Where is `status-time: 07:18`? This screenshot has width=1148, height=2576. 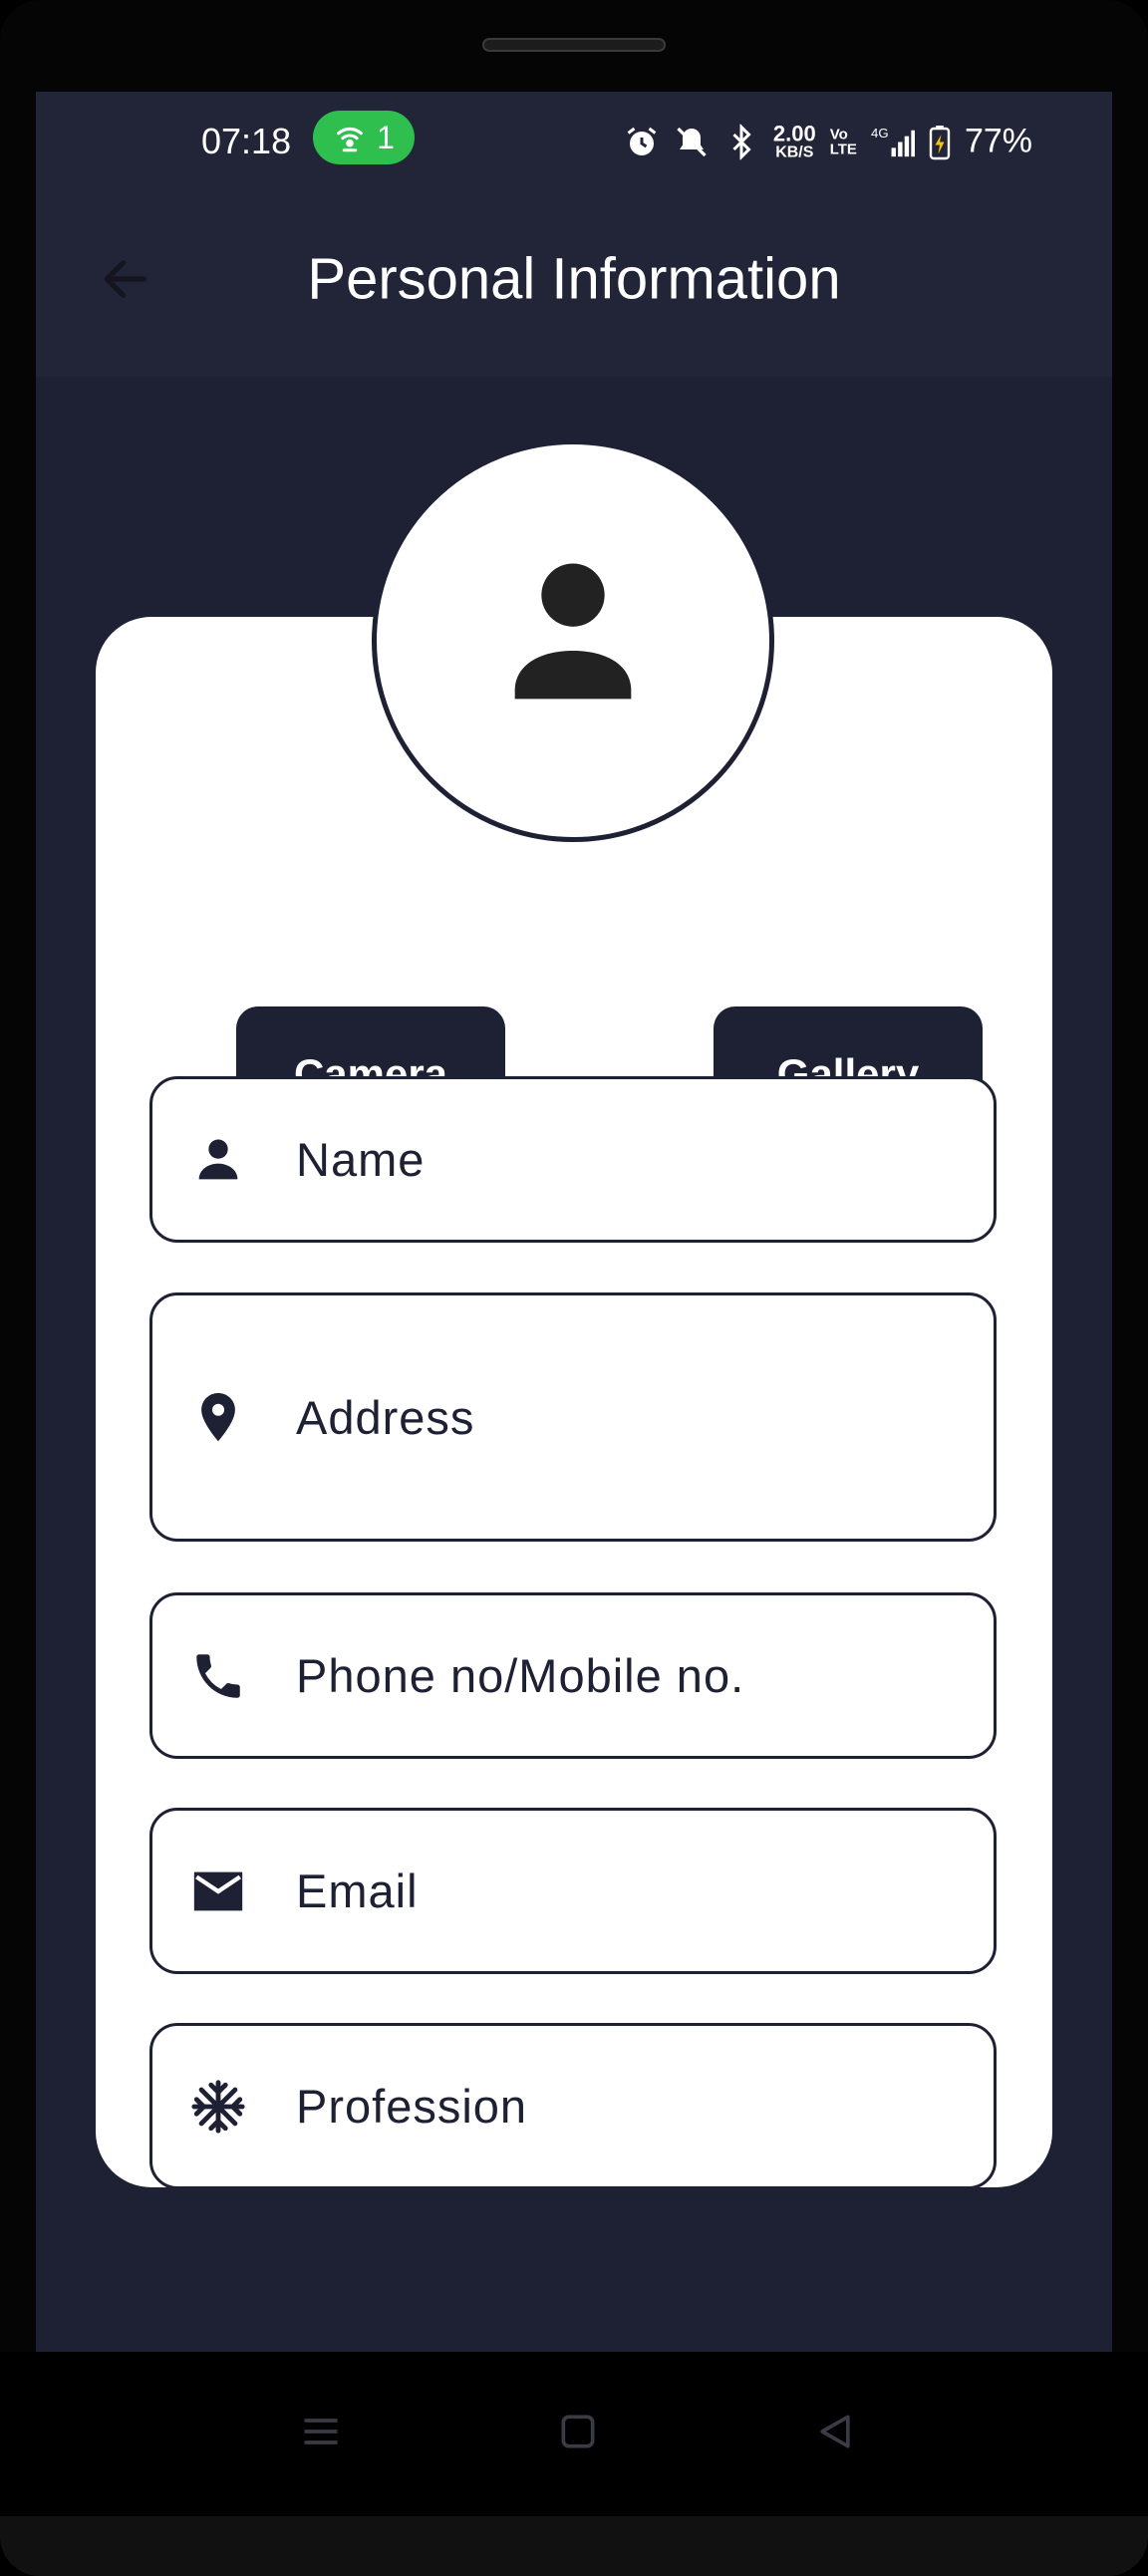 status-time: 07:18 is located at coordinates (246, 141).